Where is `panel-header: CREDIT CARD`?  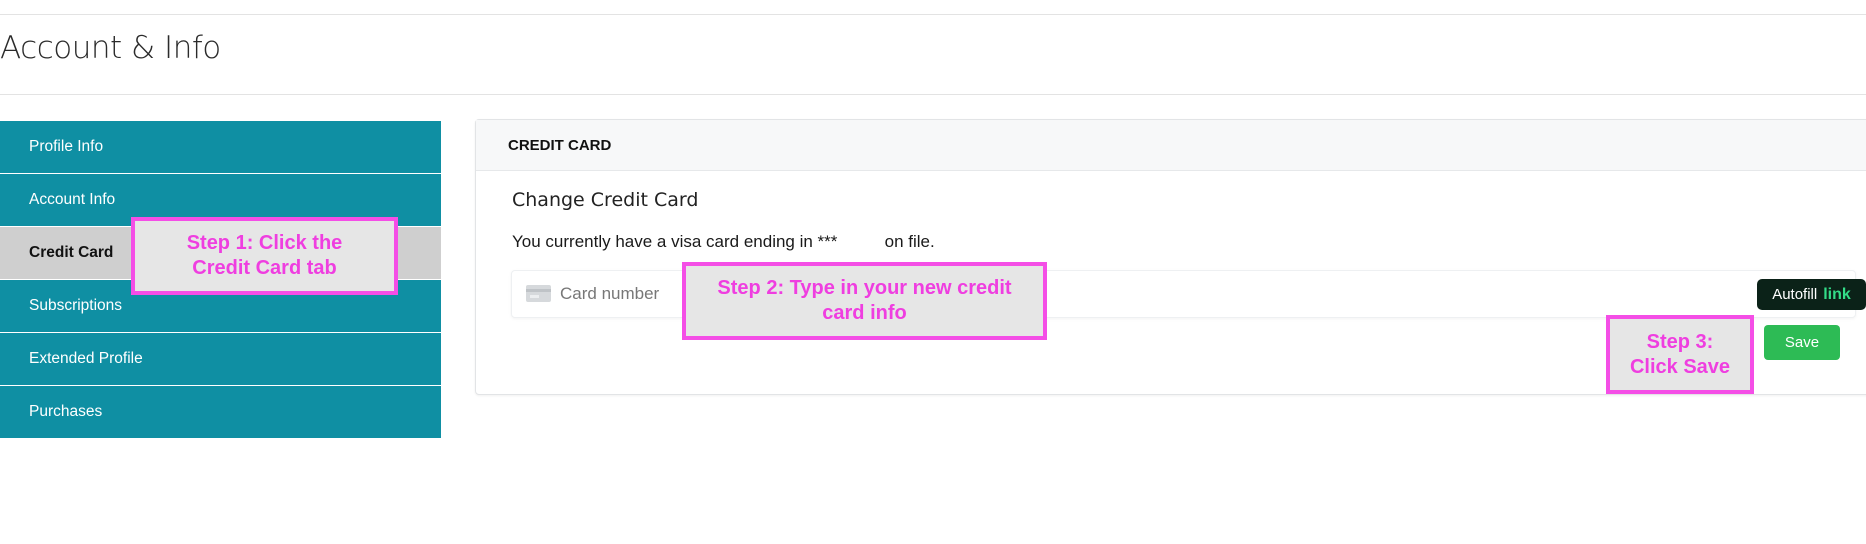
panel-header: CREDIT CARD is located at coordinates (1171, 145).